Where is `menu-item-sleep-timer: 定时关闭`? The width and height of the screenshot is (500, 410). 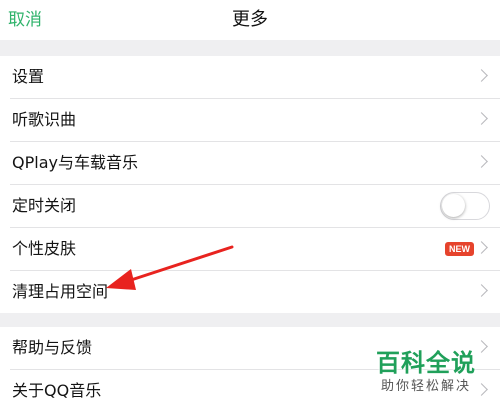
menu-item-sleep-timer: 定时关闭 is located at coordinates (250, 206).